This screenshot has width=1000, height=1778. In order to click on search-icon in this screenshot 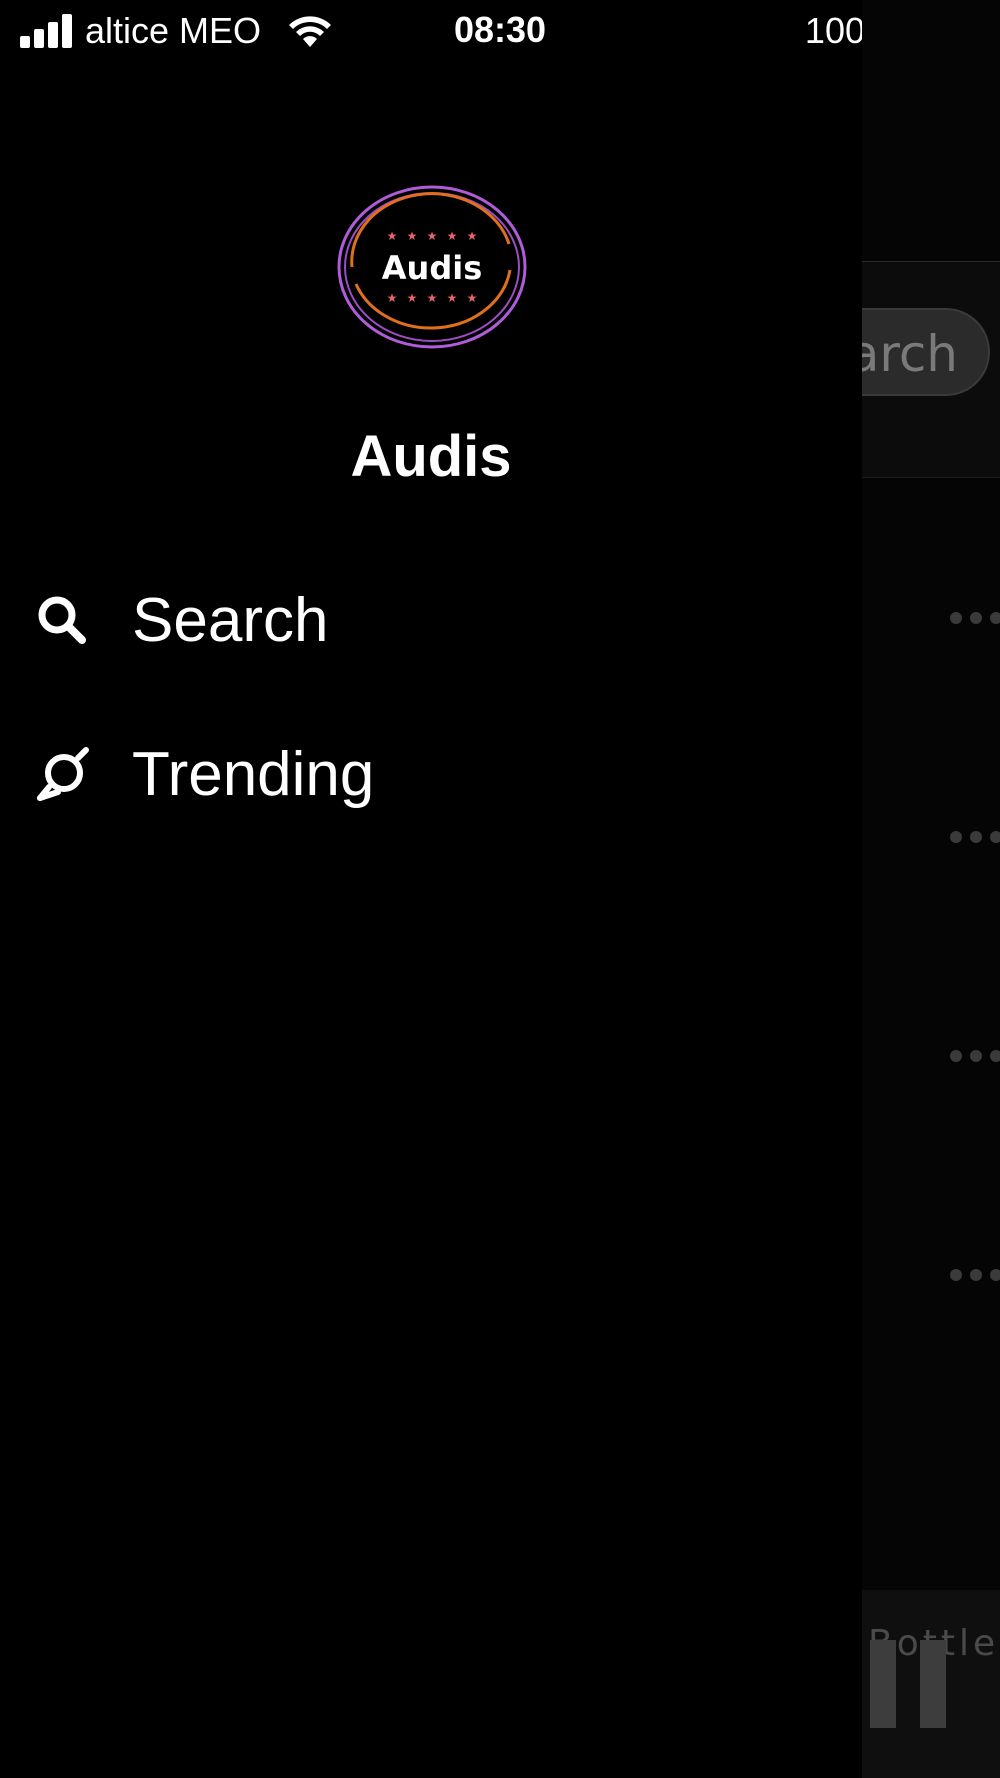, I will do `click(62, 620)`.